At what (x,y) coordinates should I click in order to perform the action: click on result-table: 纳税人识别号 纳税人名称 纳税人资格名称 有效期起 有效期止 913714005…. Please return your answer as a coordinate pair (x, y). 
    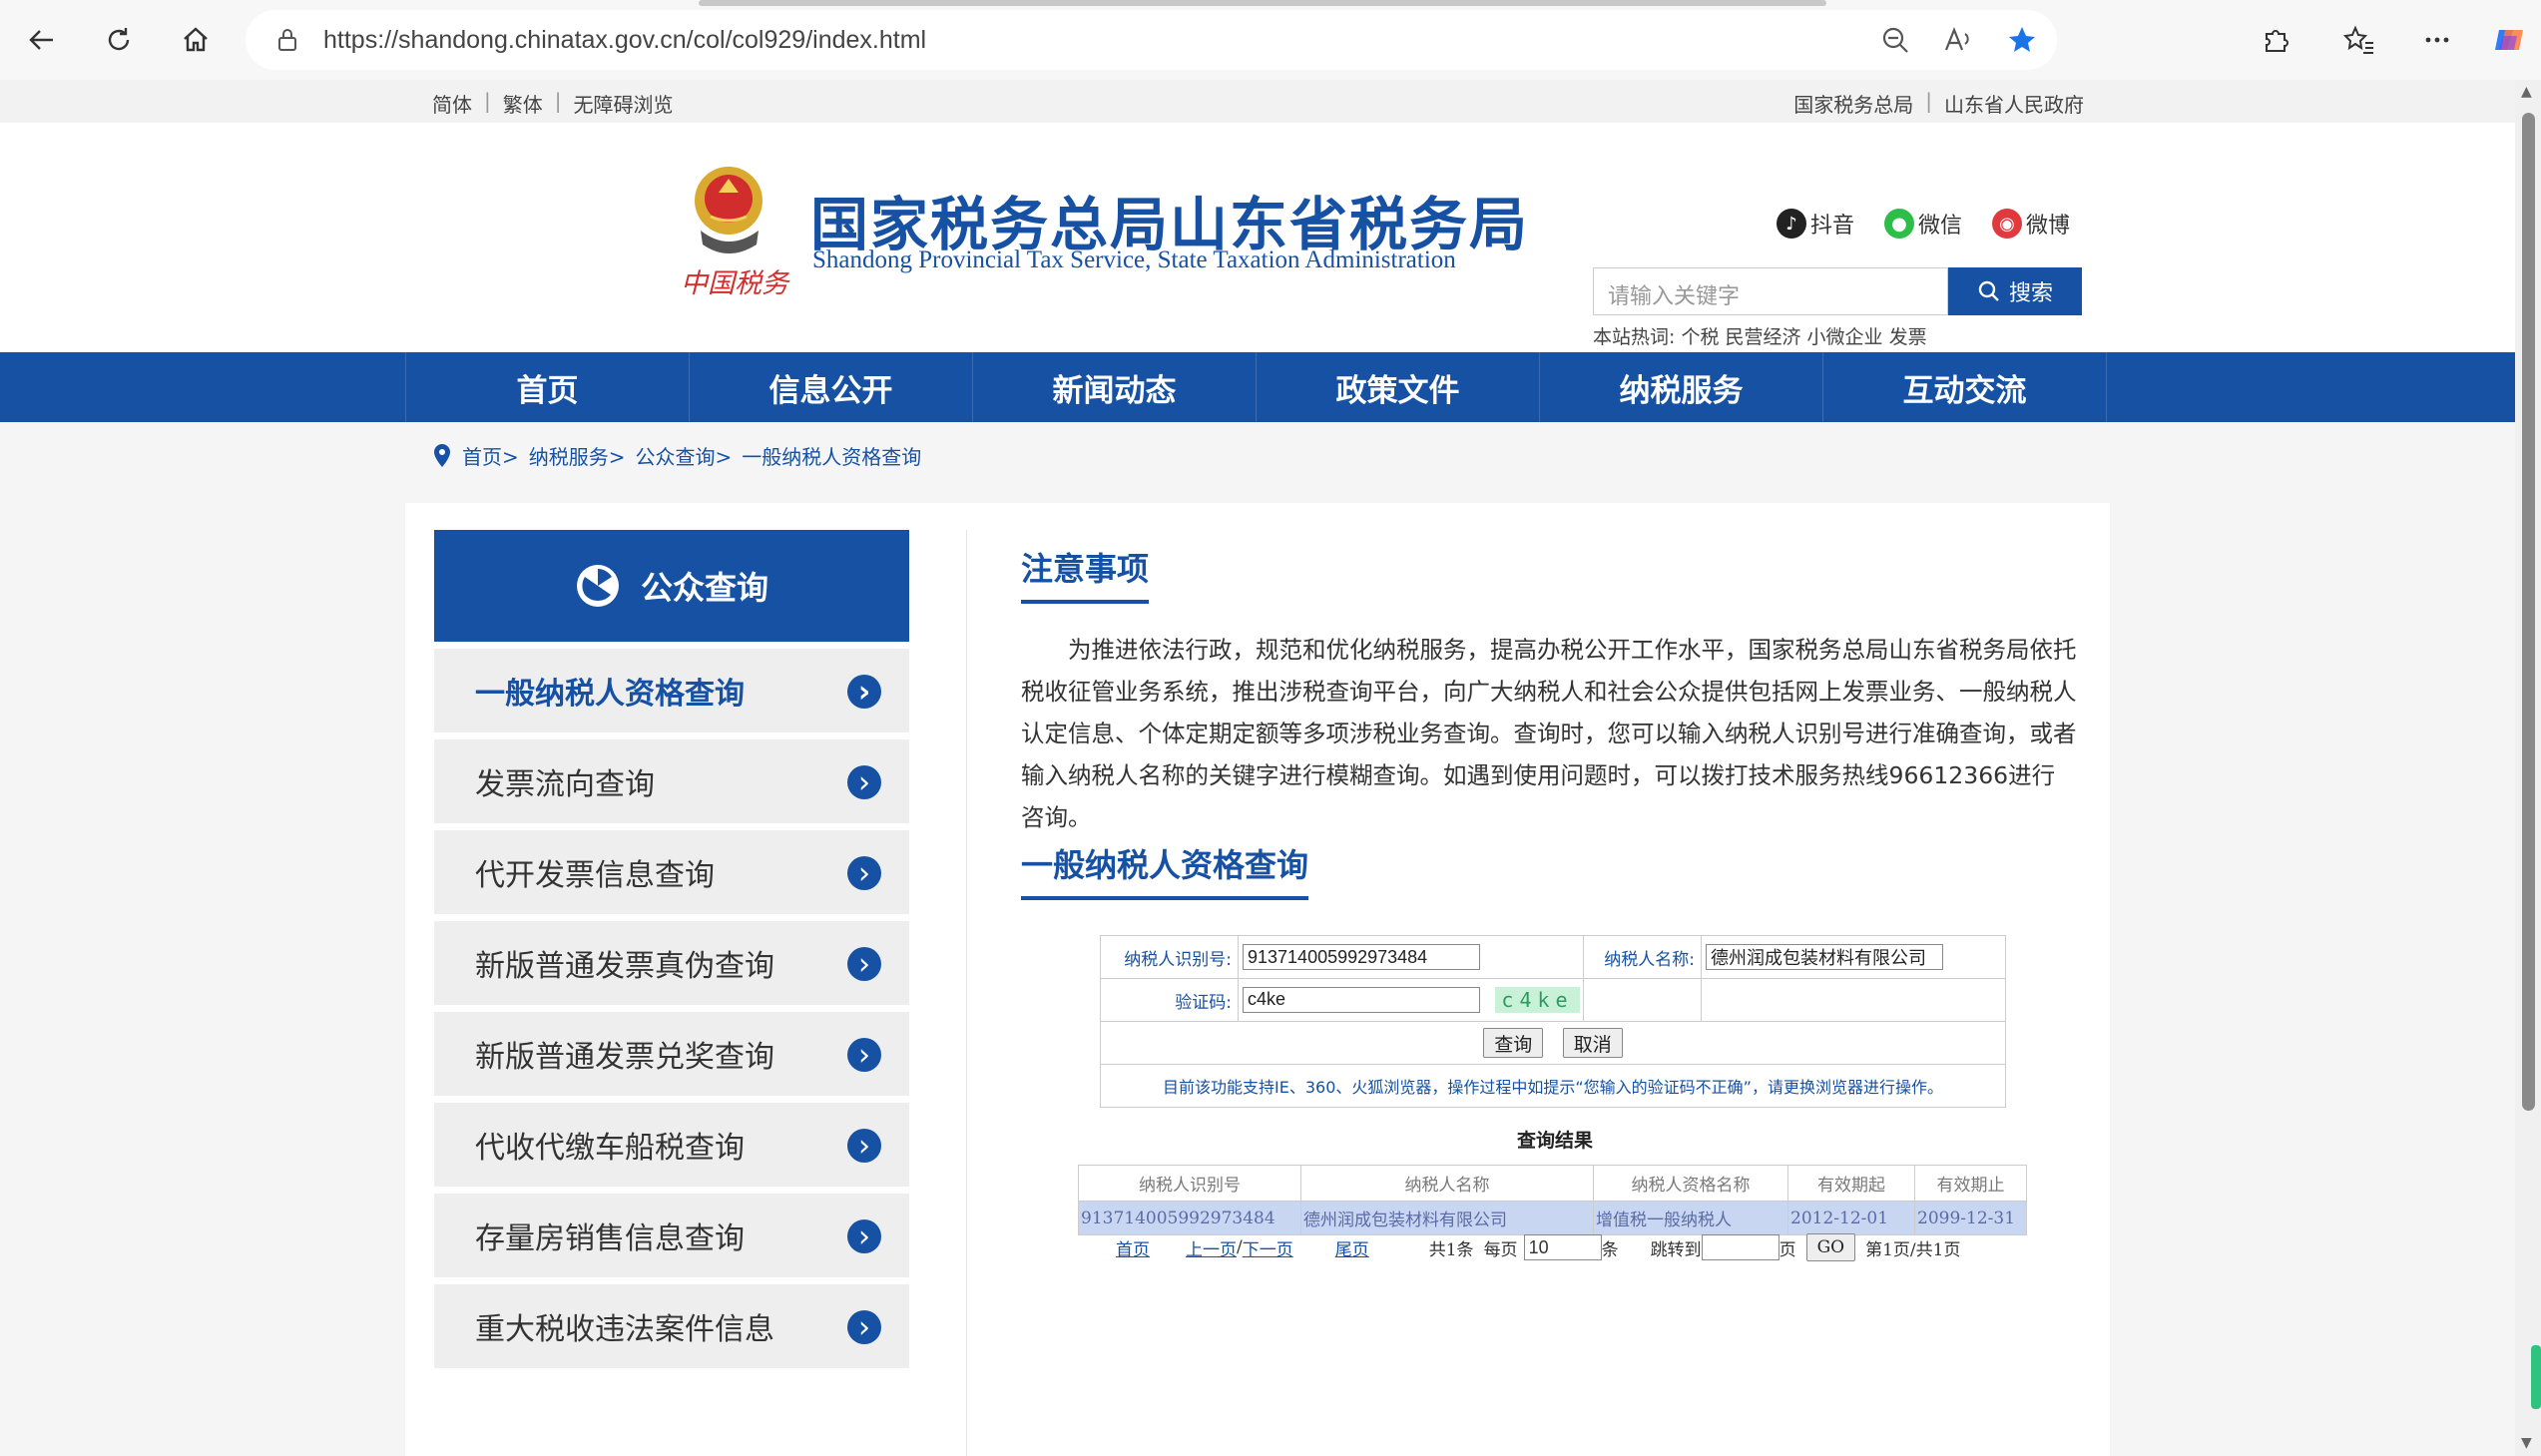
    Looking at the image, I should click on (1552, 1200).